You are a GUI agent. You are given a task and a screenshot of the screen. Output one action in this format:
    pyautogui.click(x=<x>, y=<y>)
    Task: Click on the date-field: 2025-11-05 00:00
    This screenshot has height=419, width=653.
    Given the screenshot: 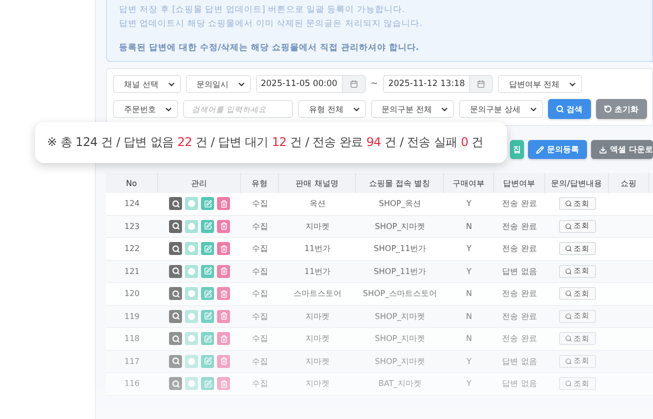 What is the action you would take?
    pyautogui.click(x=311, y=84)
    